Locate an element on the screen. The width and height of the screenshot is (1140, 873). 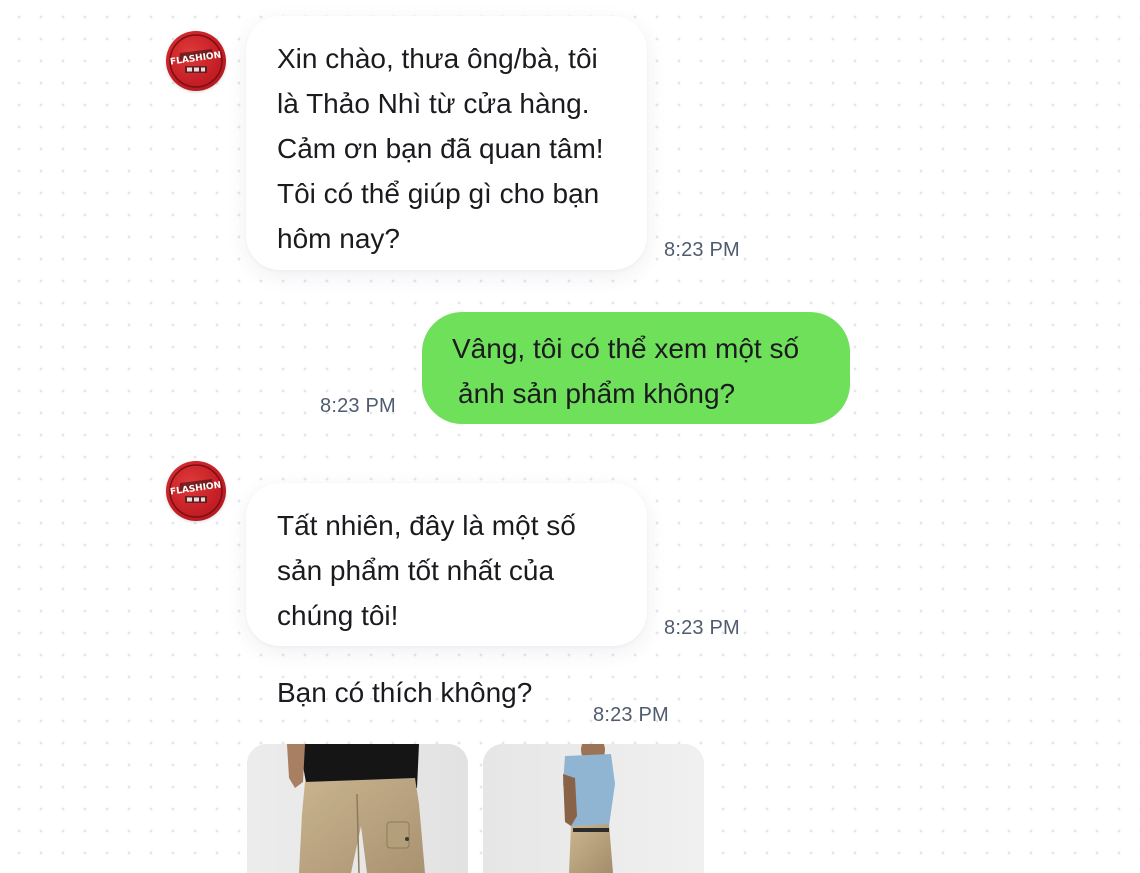
message-line: ảnh sản phẩm không? is located at coordinates (597, 393).